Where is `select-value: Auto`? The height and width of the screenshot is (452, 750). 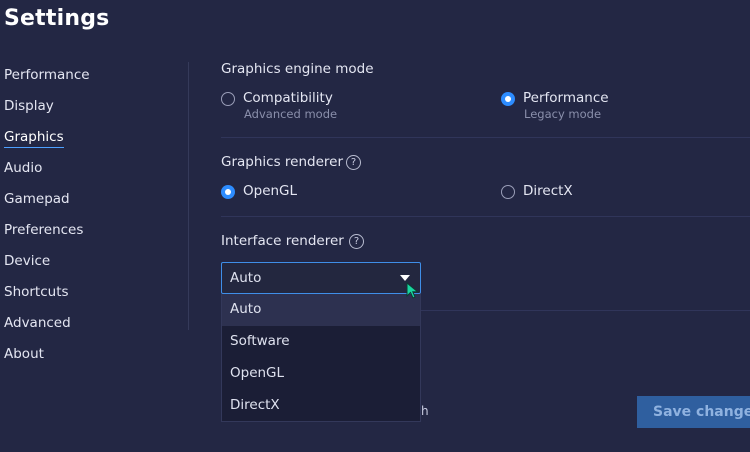
select-value: Auto is located at coordinates (246, 278).